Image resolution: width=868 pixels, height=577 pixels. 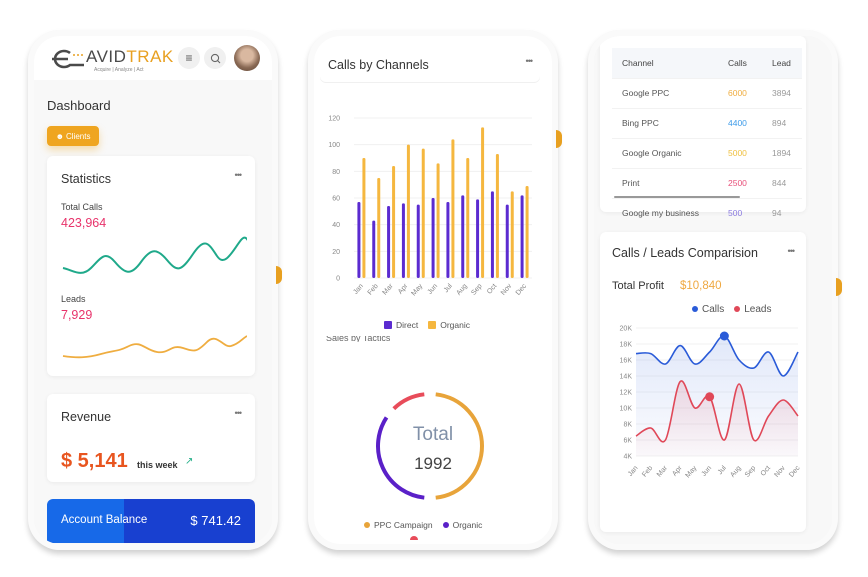 What do you see at coordinates (336, 252) in the screenshot?
I see `y-tick-label: 20` at bounding box center [336, 252].